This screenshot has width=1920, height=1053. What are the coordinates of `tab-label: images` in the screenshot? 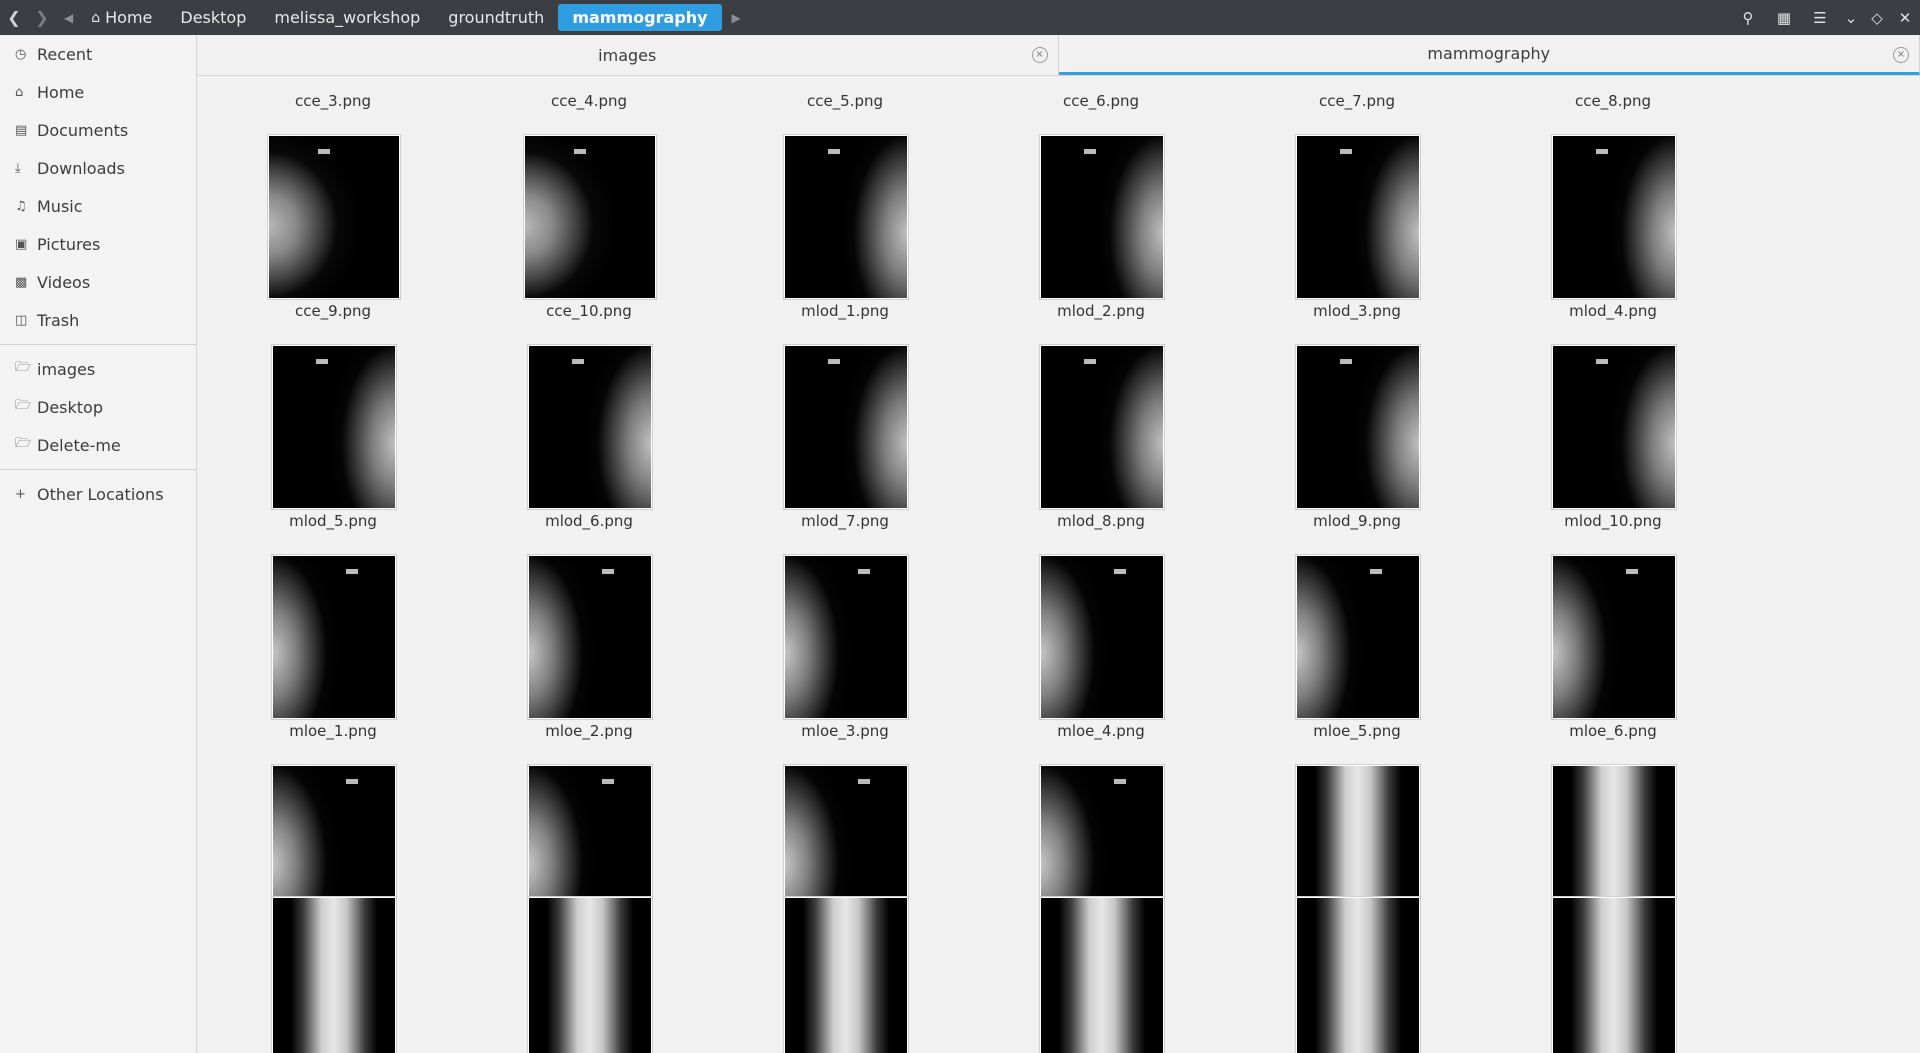 It's located at (627, 55).